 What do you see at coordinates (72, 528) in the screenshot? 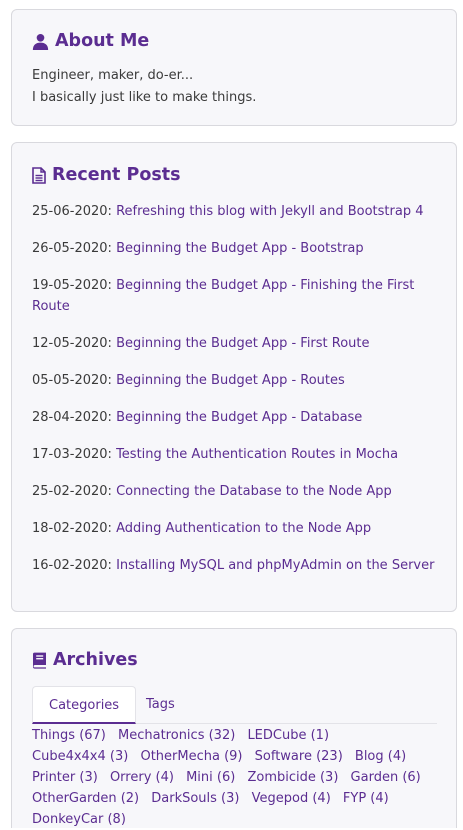
I see `post-date: 18-02-2020:` at bounding box center [72, 528].